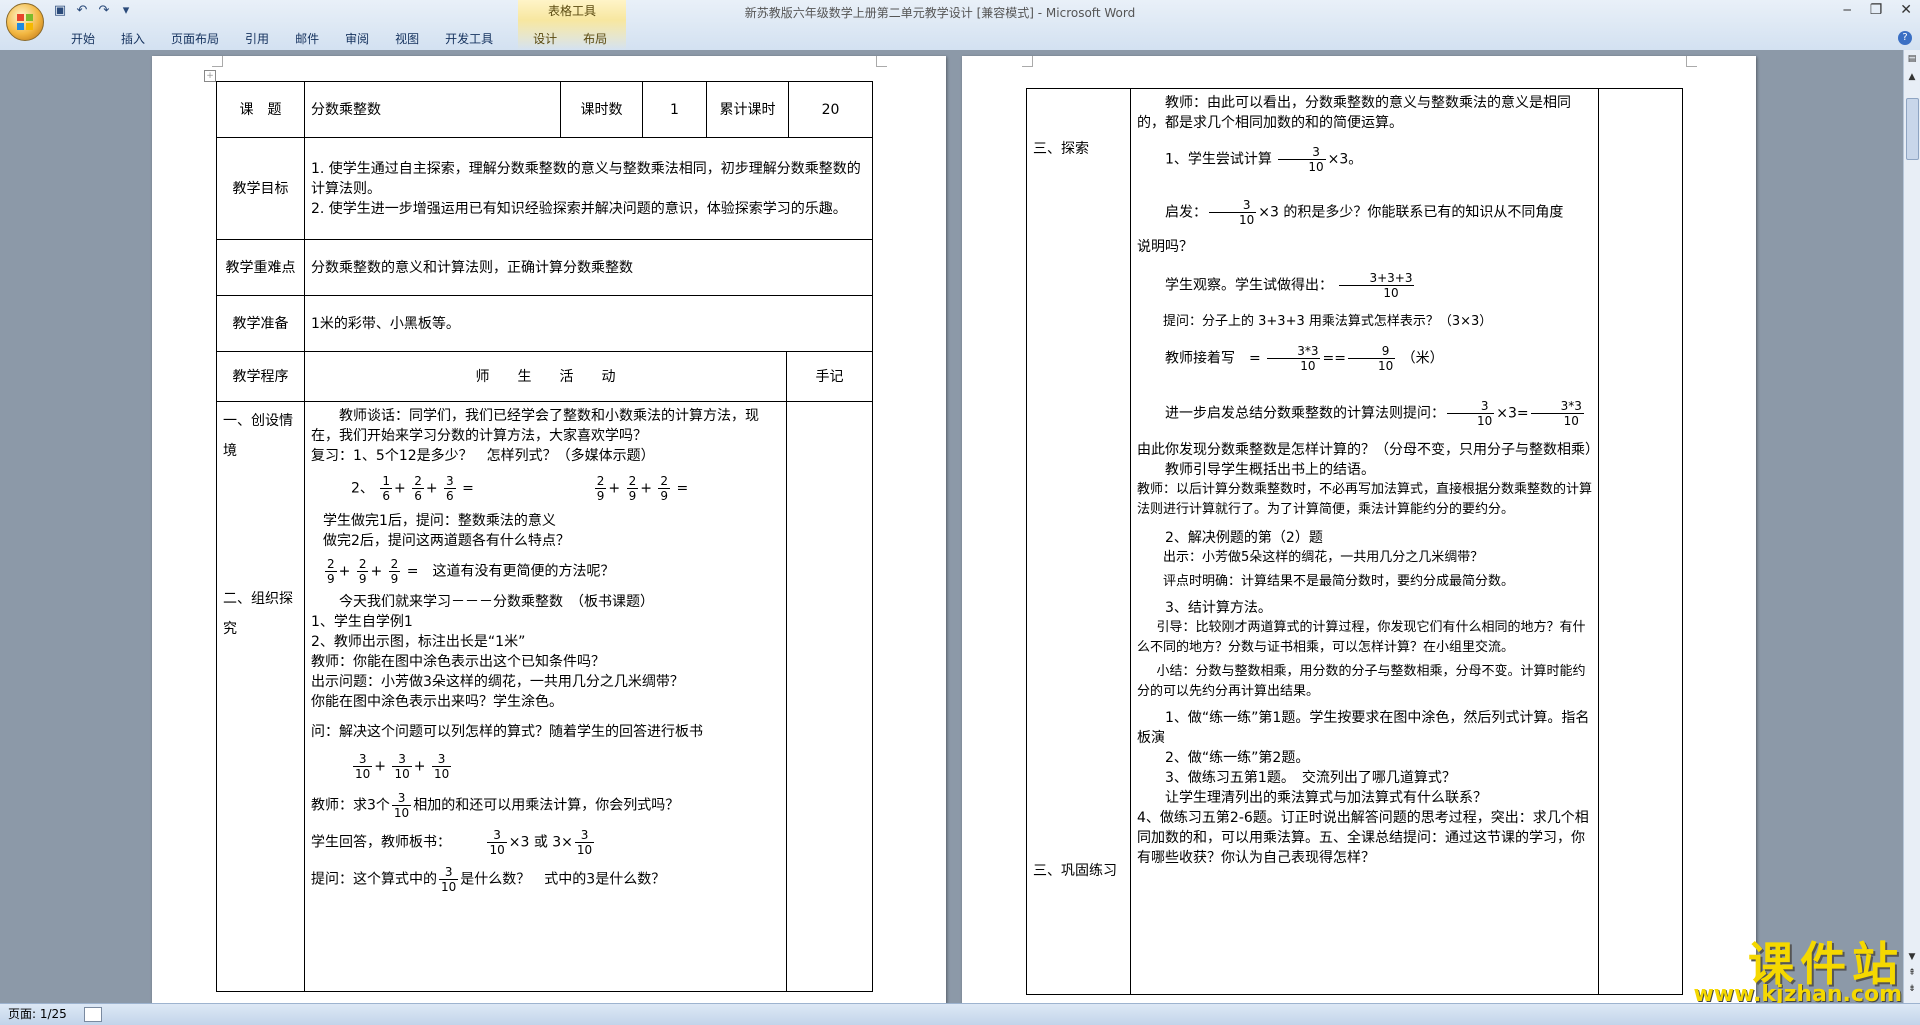 The width and height of the screenshot is (1920, 1025). Describe the element at coordinates (1912, 77) in the screenshot. I see `scroll-up-icon: ▲` at that location.